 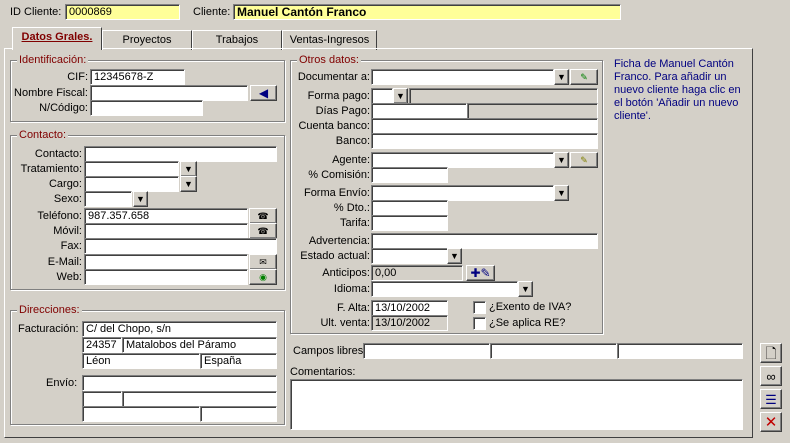 I want to click on dto-label: % Dto.:, so click(x=351, y=208).